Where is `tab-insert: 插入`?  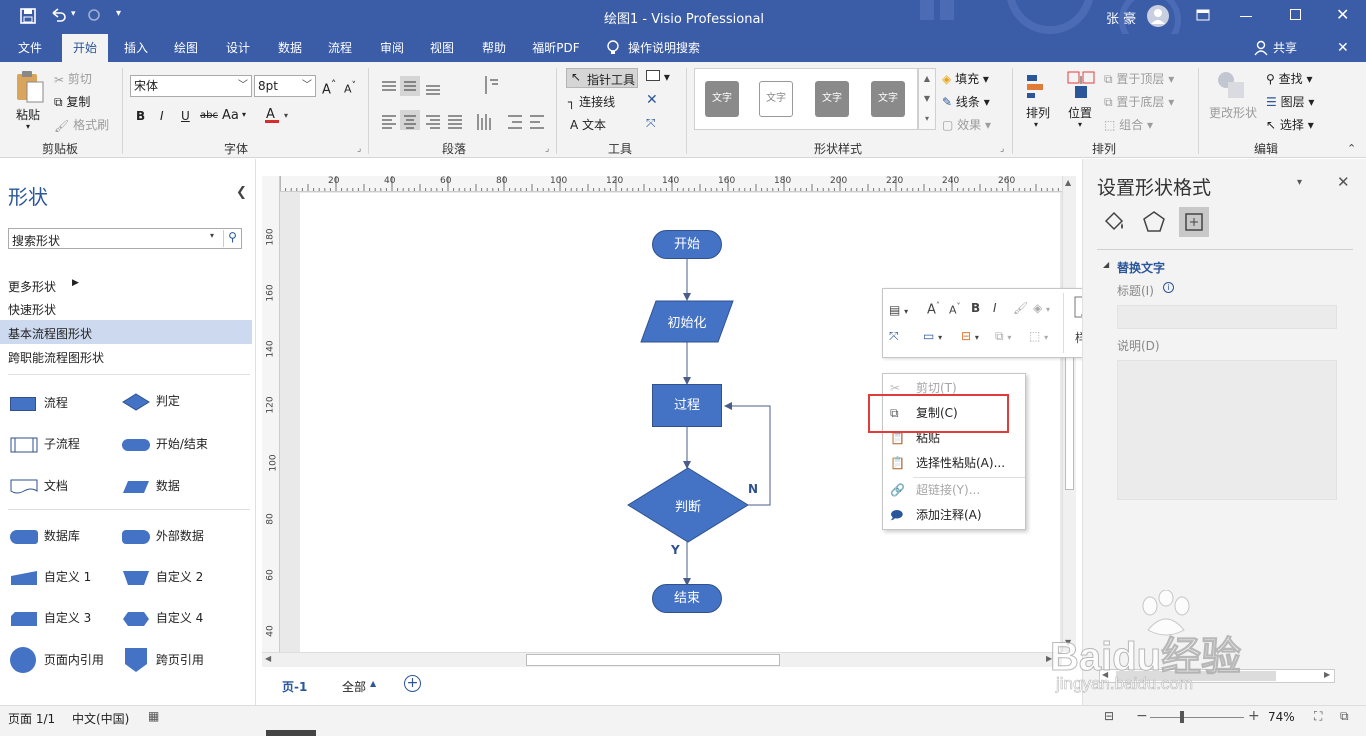
tab-insert: 插入 is located at coordinates (136, 48).